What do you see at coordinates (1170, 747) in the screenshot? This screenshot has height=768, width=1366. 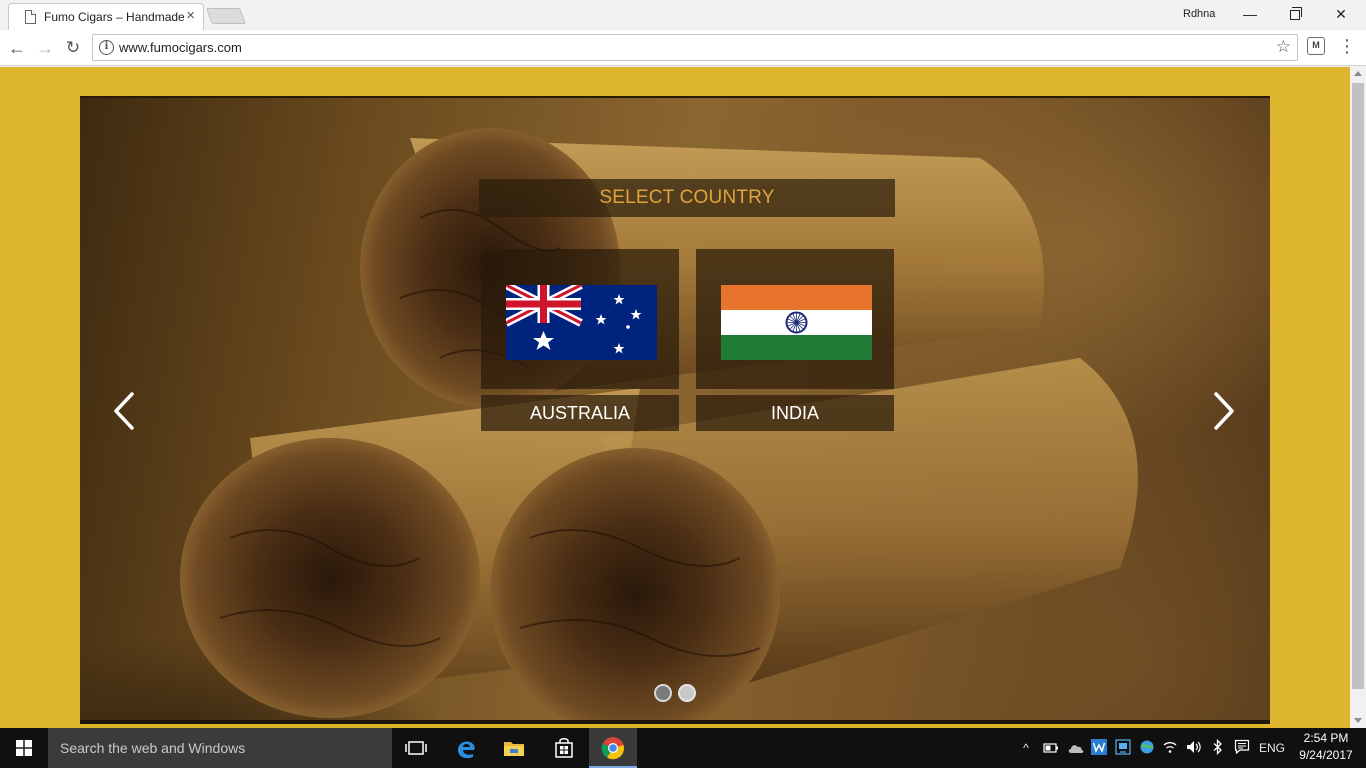 I see `wifi-icon` at bounding box center [1170, 747].